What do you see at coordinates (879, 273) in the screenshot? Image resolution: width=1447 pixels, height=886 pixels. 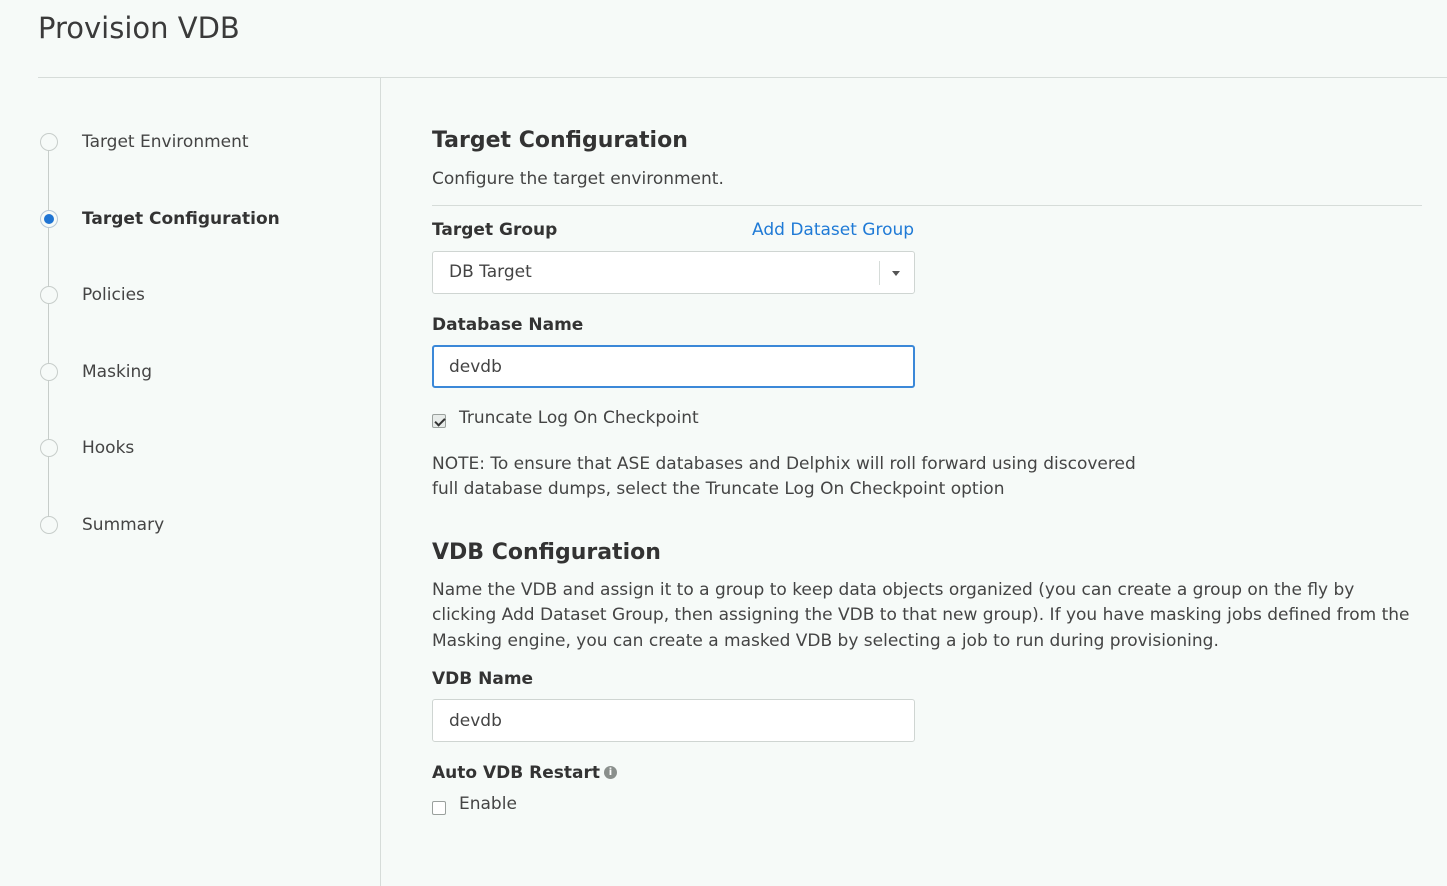 I see `select-divider` at bounding box center [879, 273].